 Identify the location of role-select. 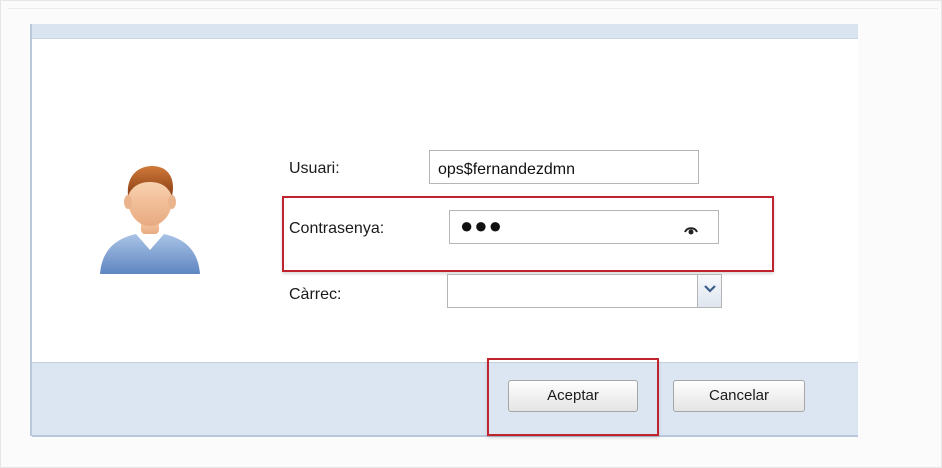
(584, 291).